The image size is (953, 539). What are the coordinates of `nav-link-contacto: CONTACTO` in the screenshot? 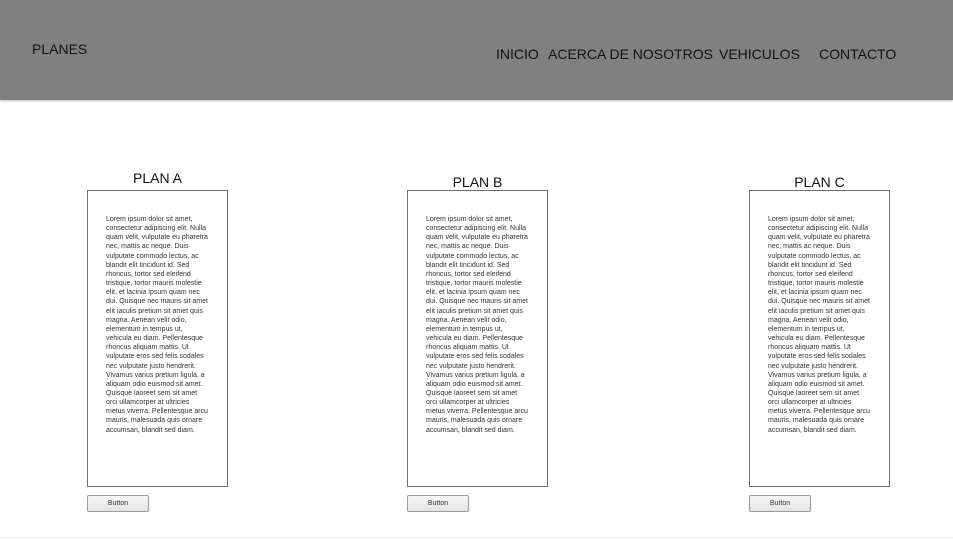 It's located at (857, 54).